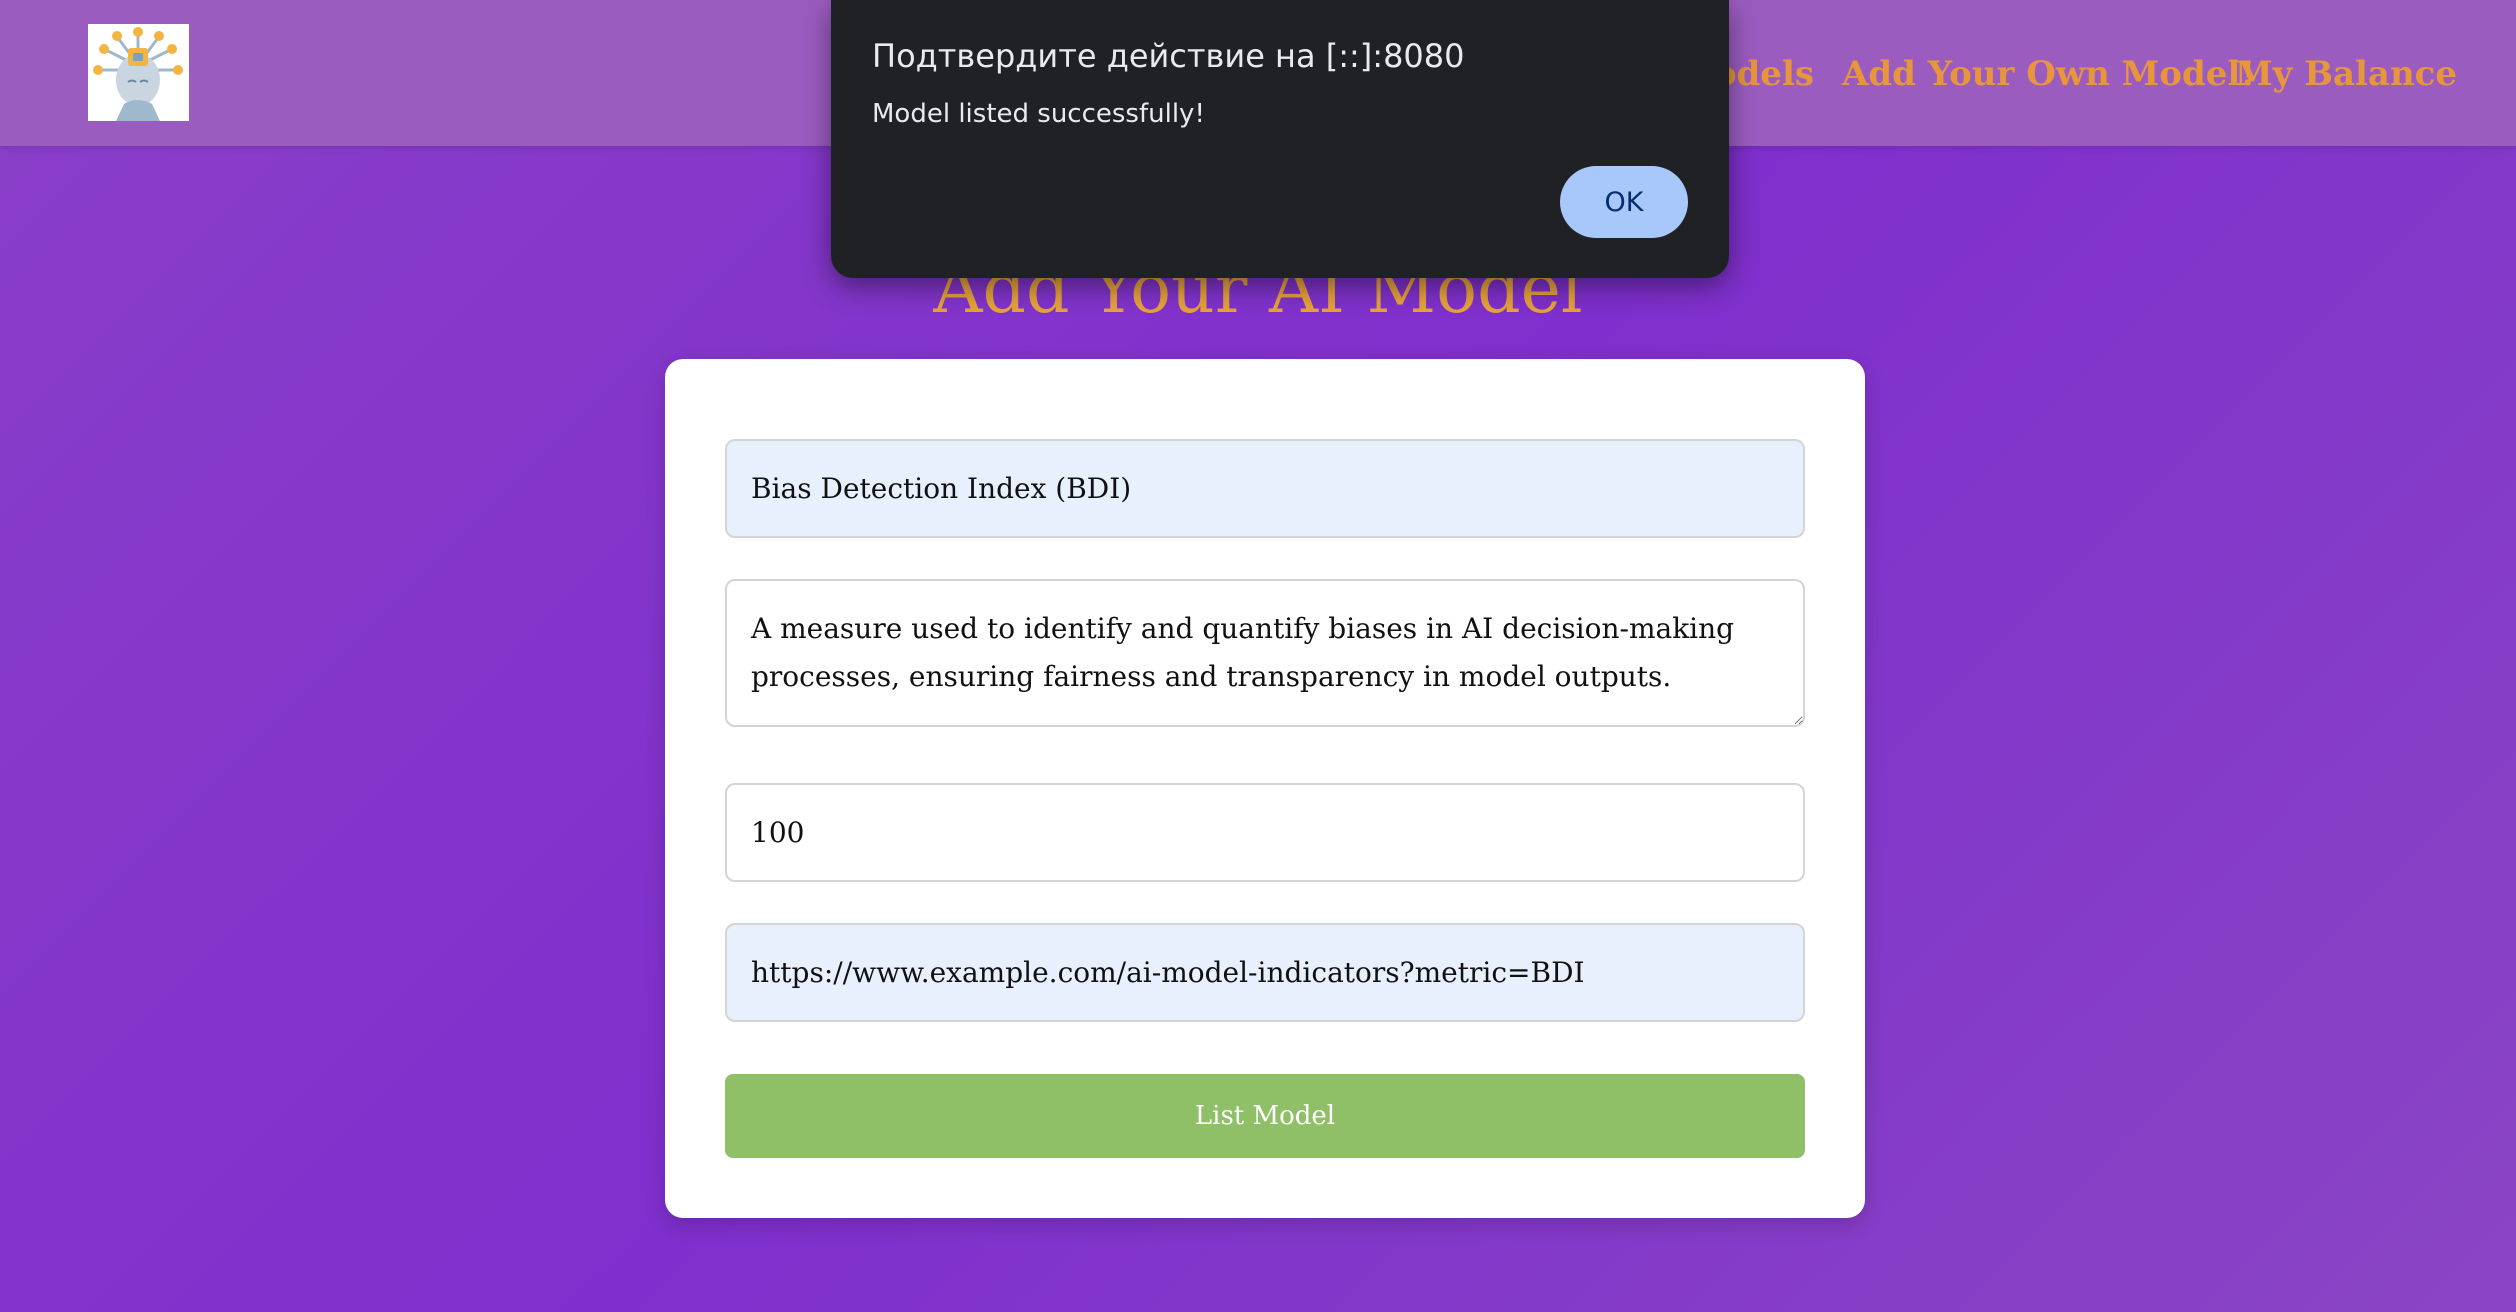 The width and height of the screenshot is (2516, 1312). I want to click on dialog-message: Model listed successfully!, so click(1038, 114).